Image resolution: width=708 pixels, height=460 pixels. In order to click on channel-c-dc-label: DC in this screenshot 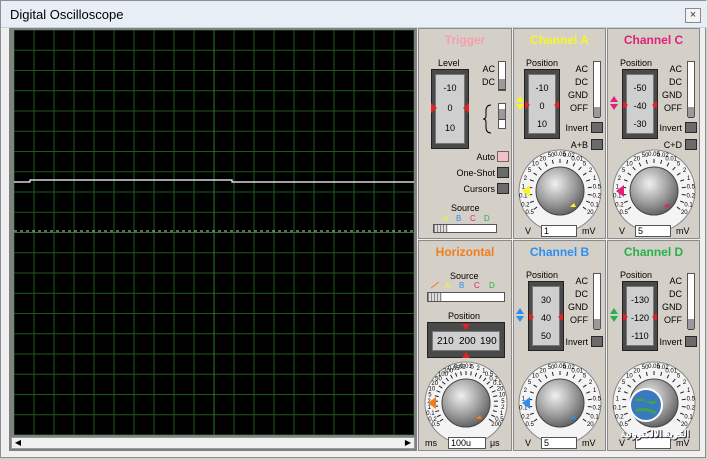, I will do `click(675, 82)`.